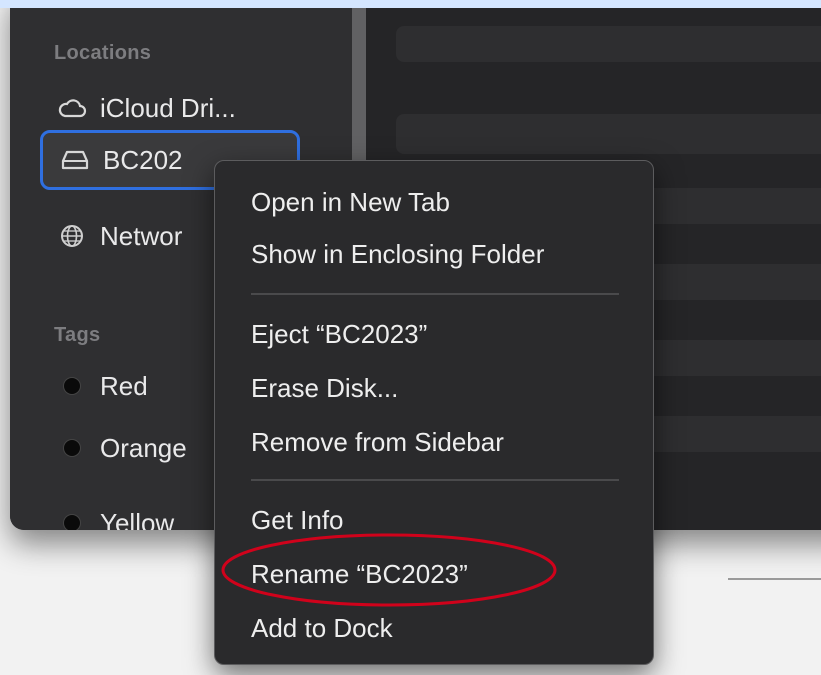  Describe the element at coordinates (774, 579) in the screenshot. I see `divider` at that location.